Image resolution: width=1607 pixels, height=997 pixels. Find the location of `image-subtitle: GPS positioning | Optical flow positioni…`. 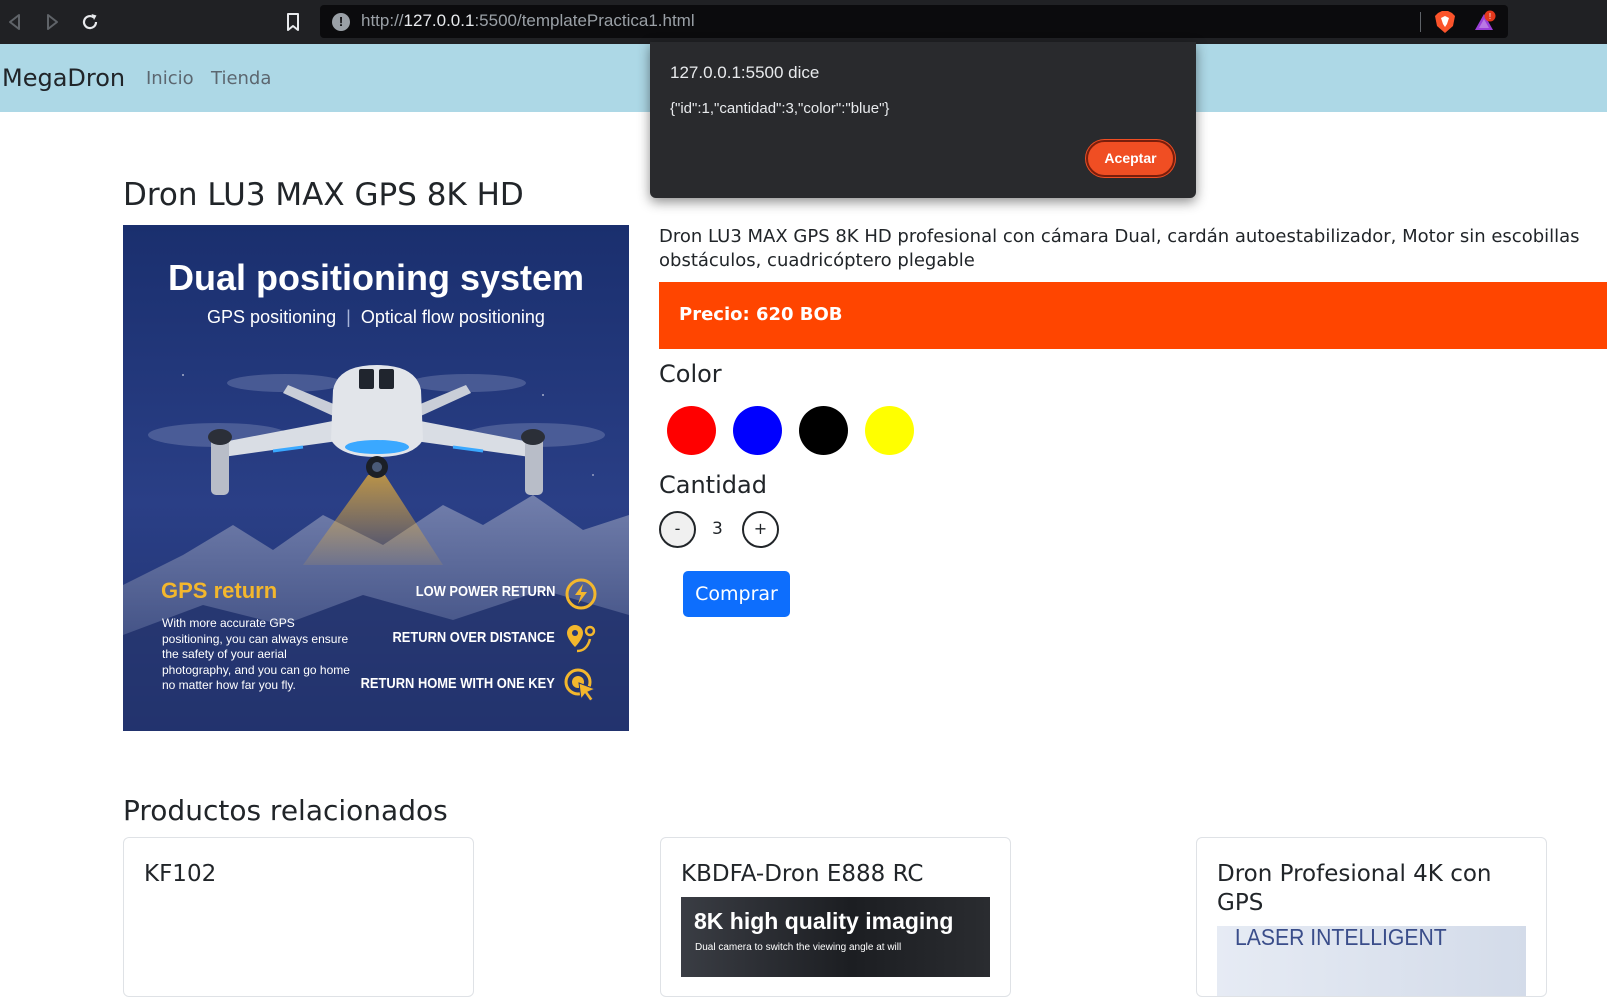

image-subtitle: GPS positioning | Optical flow positioni… is located at coordinates (376, 317).